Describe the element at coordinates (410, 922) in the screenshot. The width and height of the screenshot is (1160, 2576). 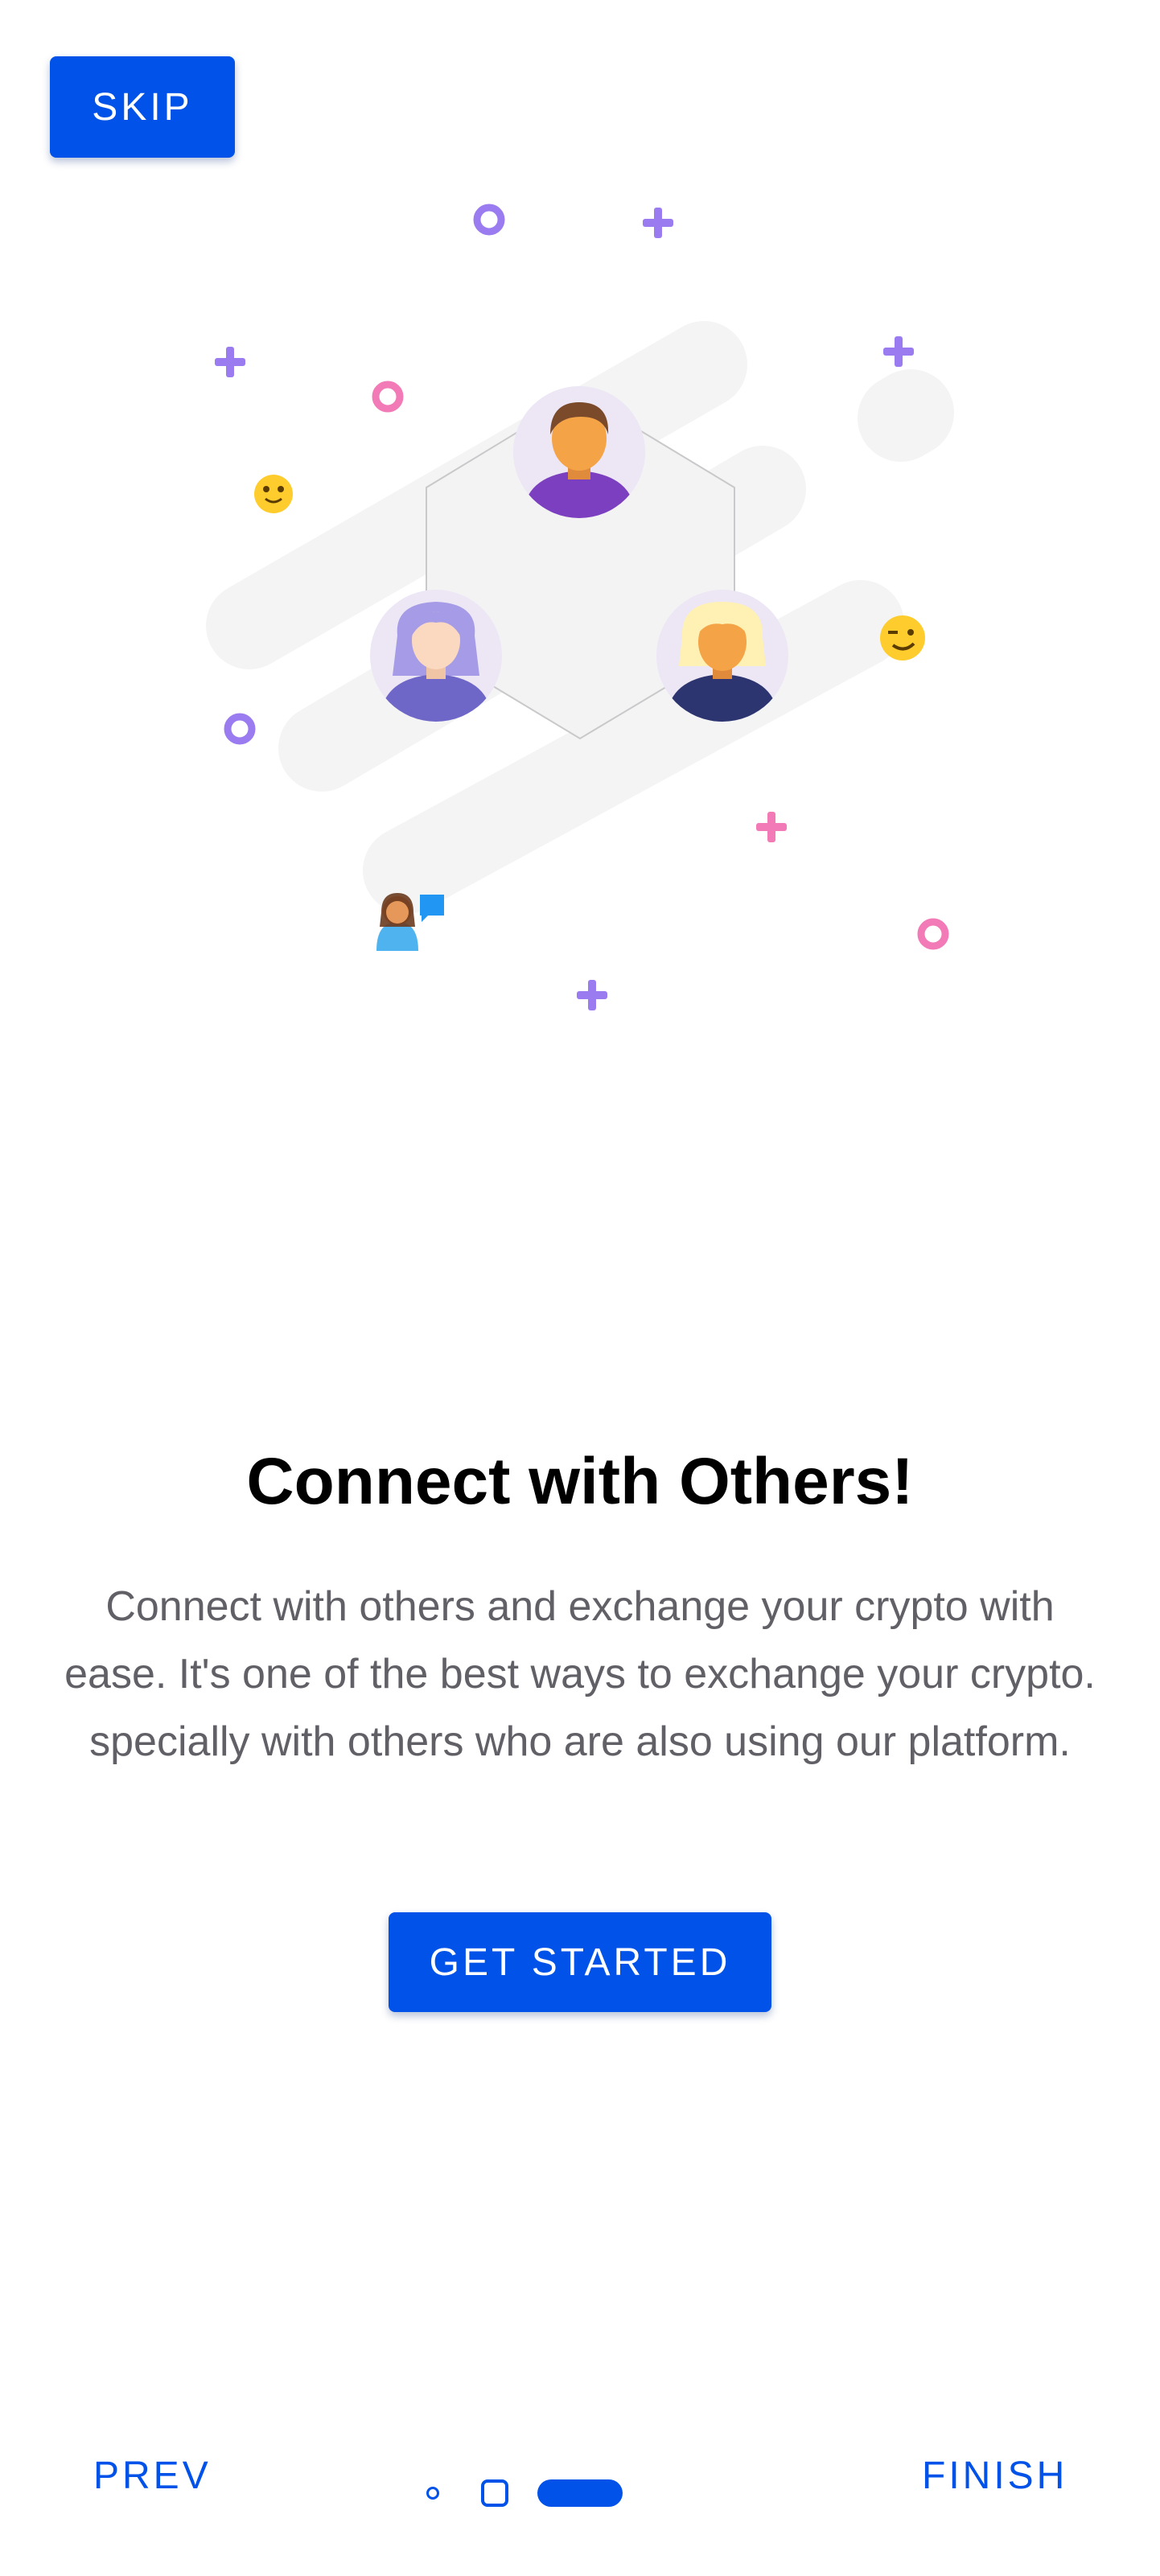
I see `person-chat-icon` at that location.